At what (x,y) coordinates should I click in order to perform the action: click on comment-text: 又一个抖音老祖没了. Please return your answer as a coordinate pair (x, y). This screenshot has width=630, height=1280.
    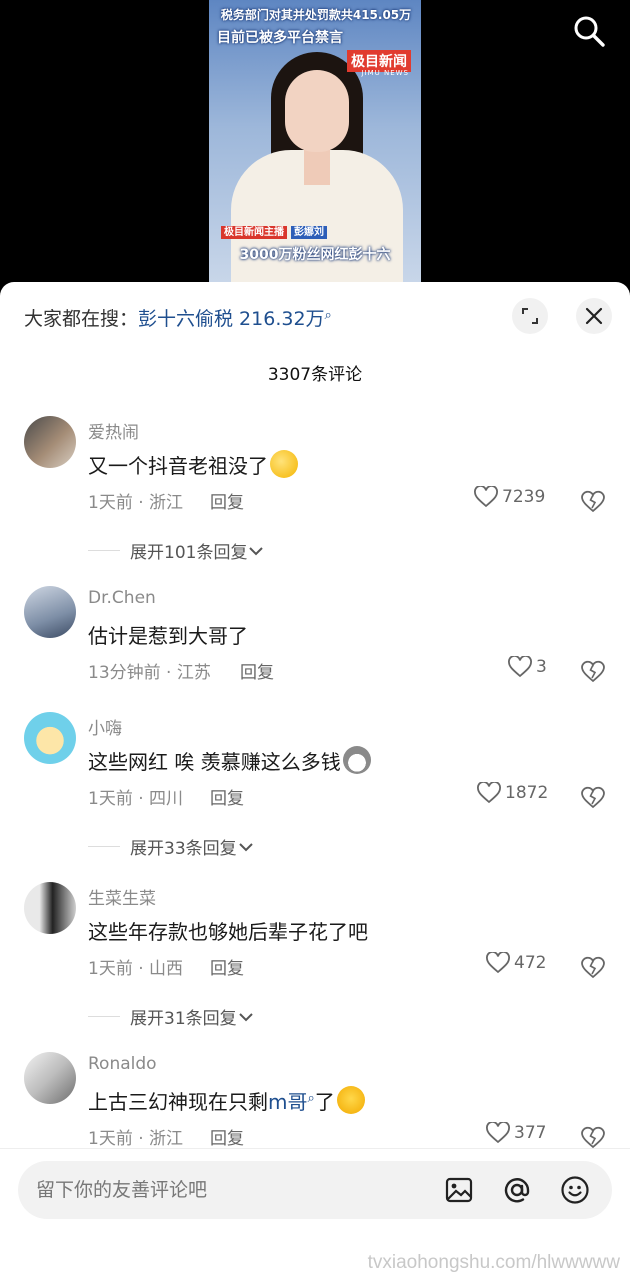
    Looking at the image, I should click on (193, 464).